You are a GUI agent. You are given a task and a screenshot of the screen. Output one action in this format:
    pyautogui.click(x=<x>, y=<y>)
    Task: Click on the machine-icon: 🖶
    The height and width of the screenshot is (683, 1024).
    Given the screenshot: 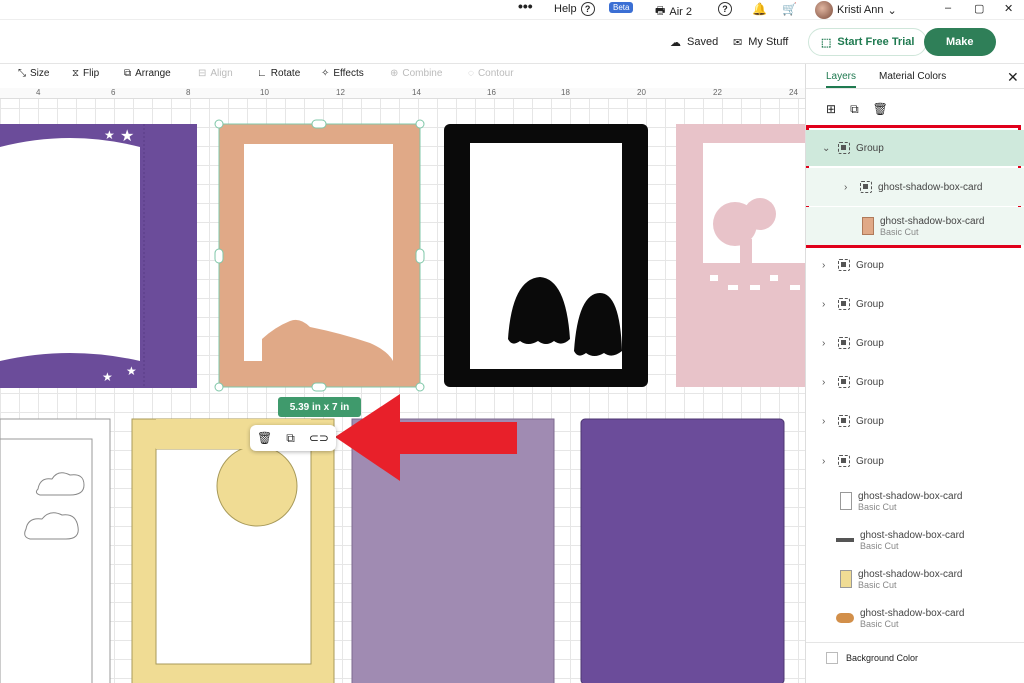 What is the action you would take?
    pyautogui.click(x=660, y=11)
    